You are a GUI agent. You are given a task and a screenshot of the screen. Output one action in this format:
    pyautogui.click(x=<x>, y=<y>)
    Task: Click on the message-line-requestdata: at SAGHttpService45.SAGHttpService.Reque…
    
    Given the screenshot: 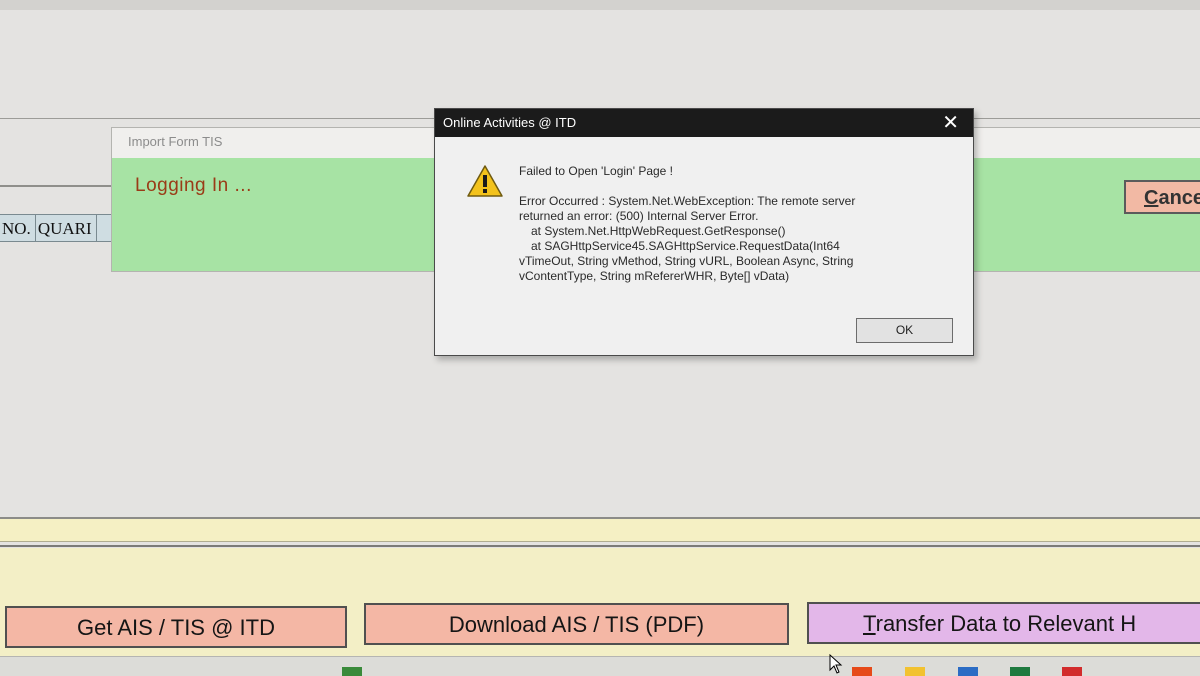 What is the action you would take?
    pyautogui.click(x=685, y=246)
    